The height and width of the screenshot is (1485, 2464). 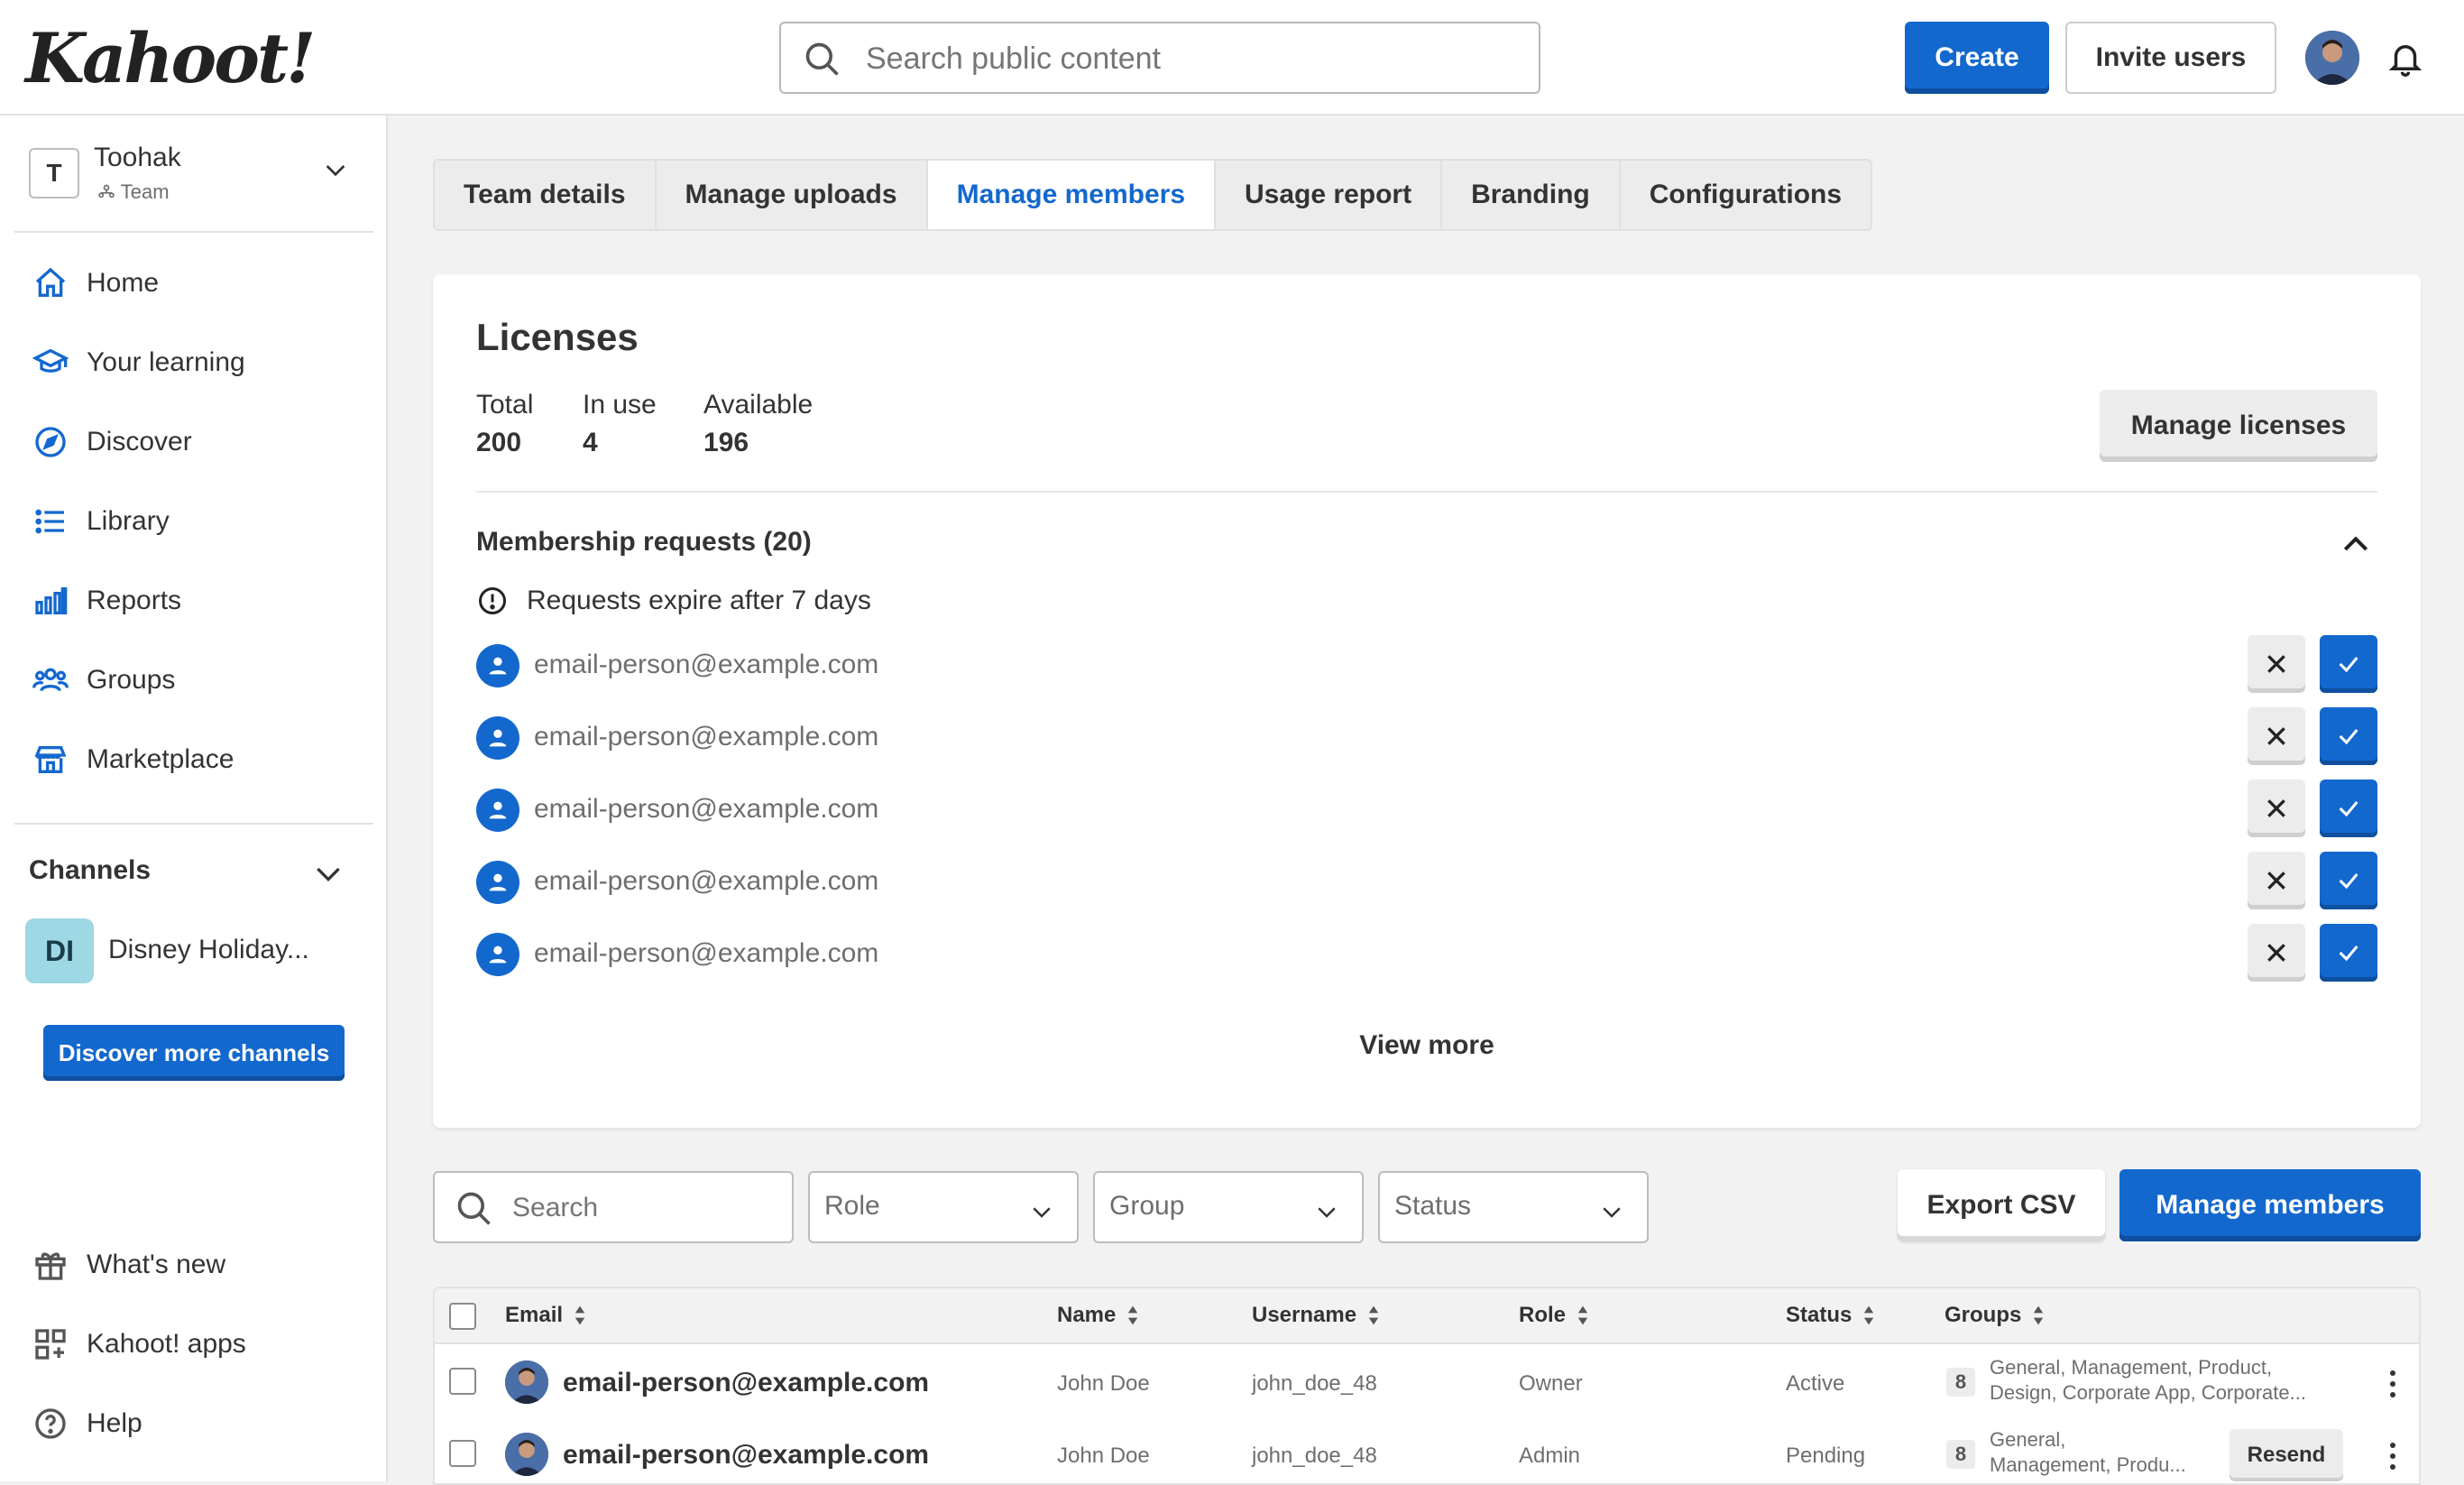 What do you see at coordinates (1316, 1316) in the screenshot?
I see `column-username: Username` at bounding box center [1316, 1316].